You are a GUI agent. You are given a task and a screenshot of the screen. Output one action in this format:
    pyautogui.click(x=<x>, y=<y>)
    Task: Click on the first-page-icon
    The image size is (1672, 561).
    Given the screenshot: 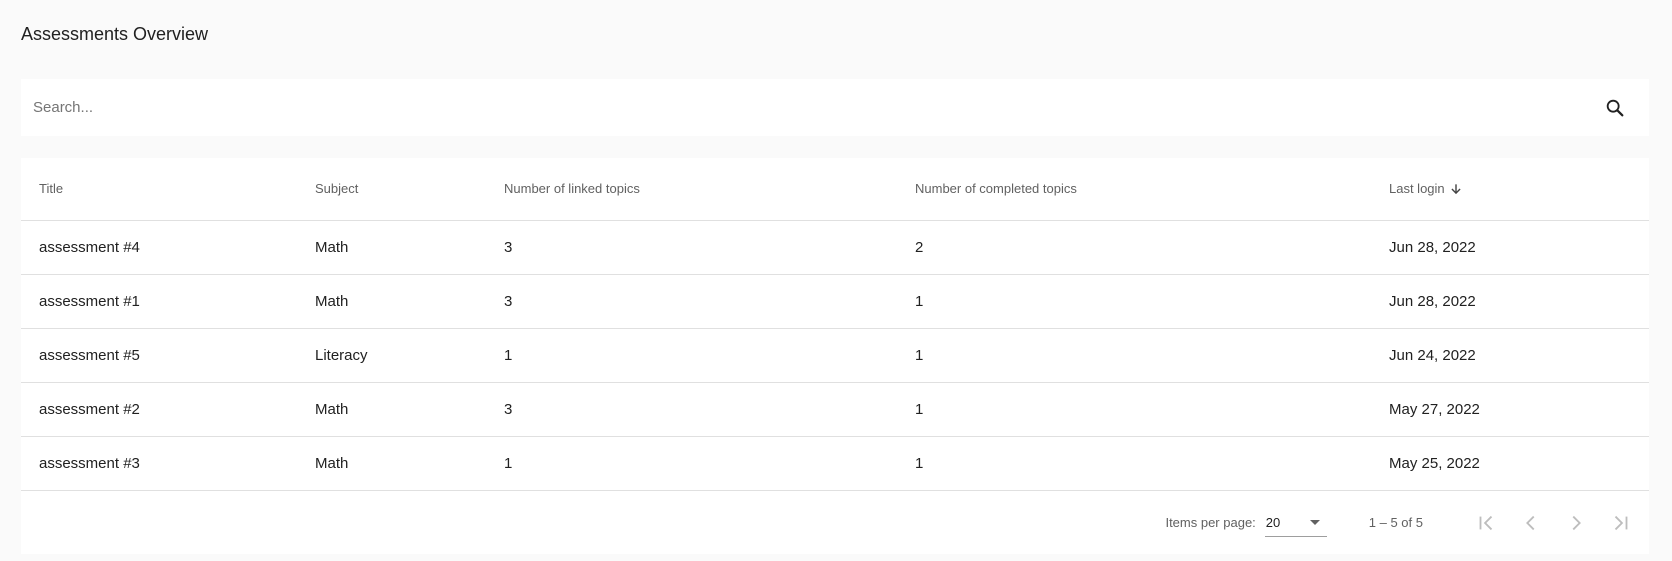 What is the action you would take?
    pyautogui.click(x=1485, y=522)
    